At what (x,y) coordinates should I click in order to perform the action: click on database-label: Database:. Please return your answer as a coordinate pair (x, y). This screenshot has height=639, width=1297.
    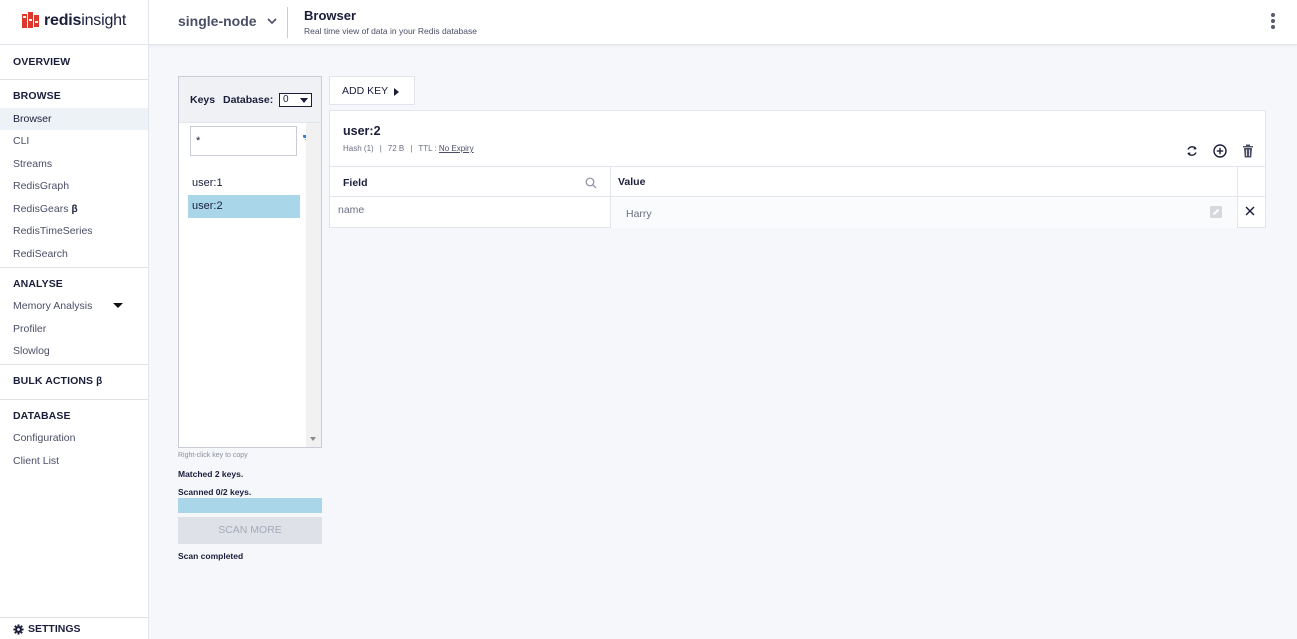
    Looking at the image, I should click on (248, 100).